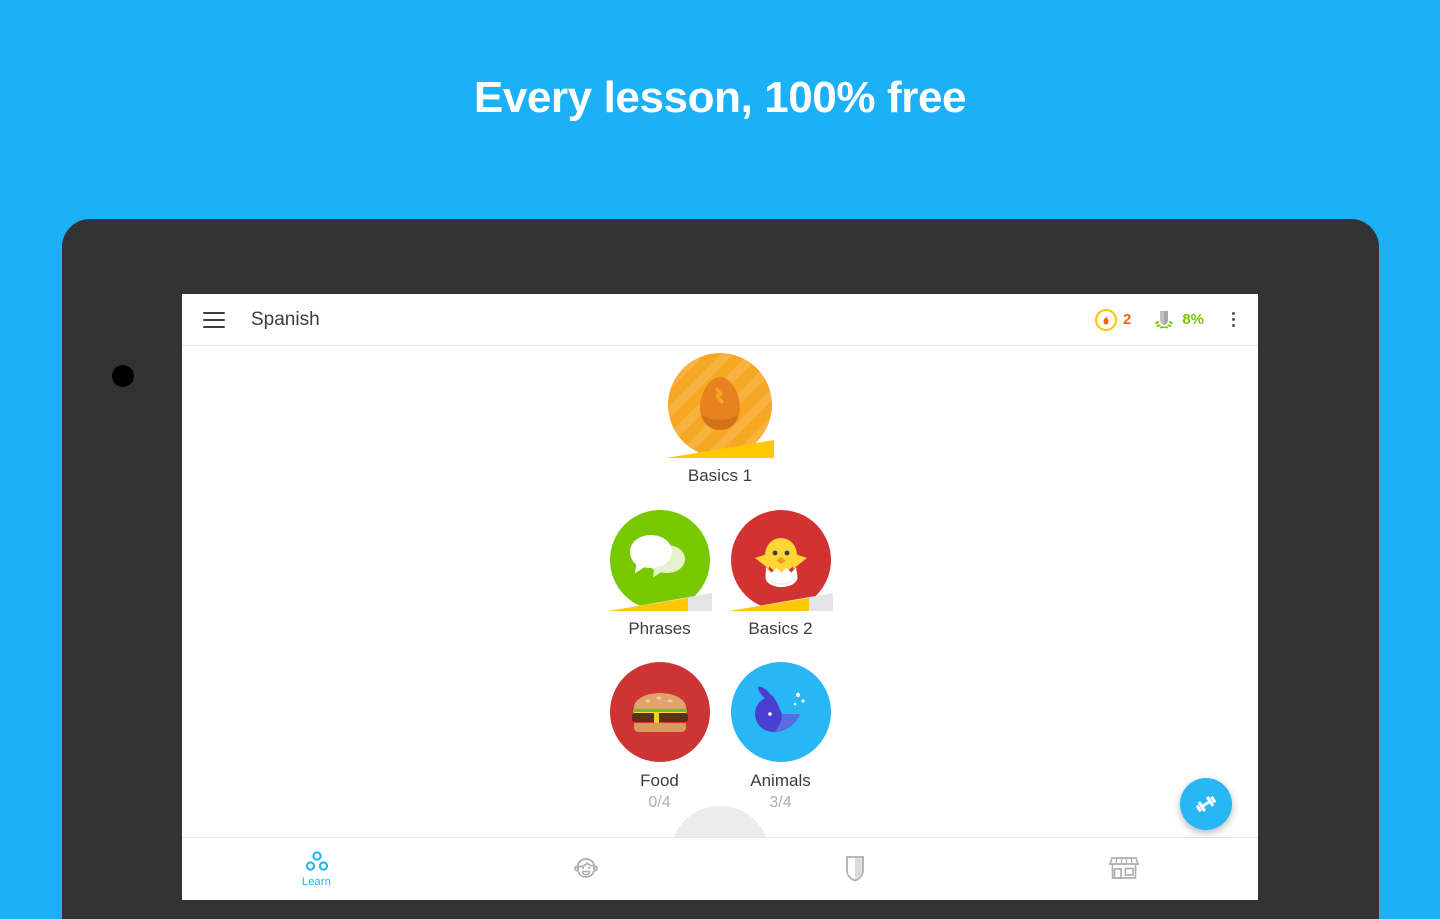  What do you see at coordinates (659, 803) in the screenshot?
I see `skill-progress-count: 0/4` at bounding box center [659, 803].